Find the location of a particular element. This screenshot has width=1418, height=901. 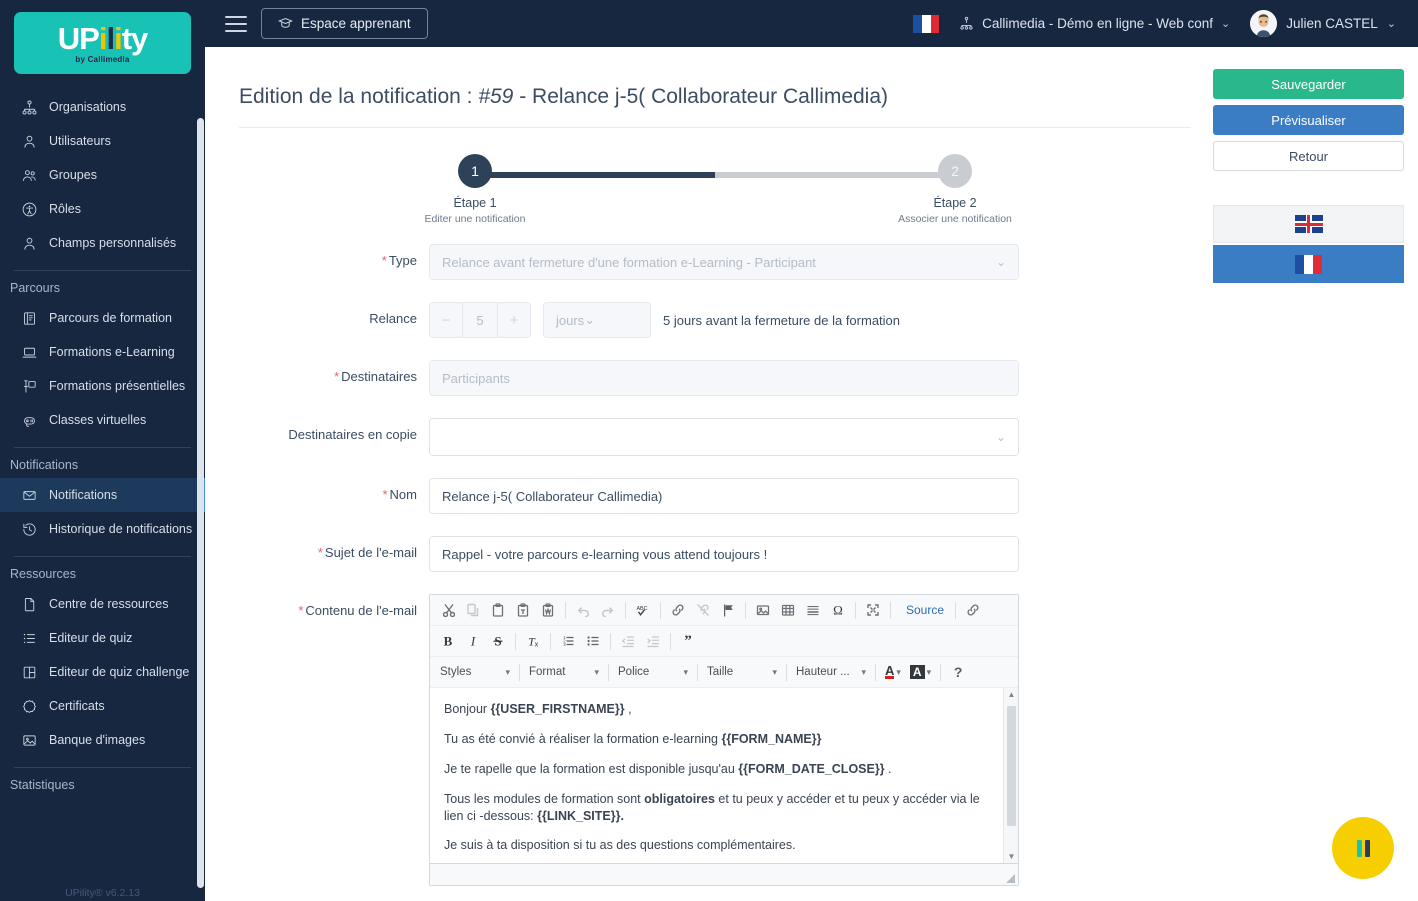

lang-en-button is located at coordinates (1308, 224).